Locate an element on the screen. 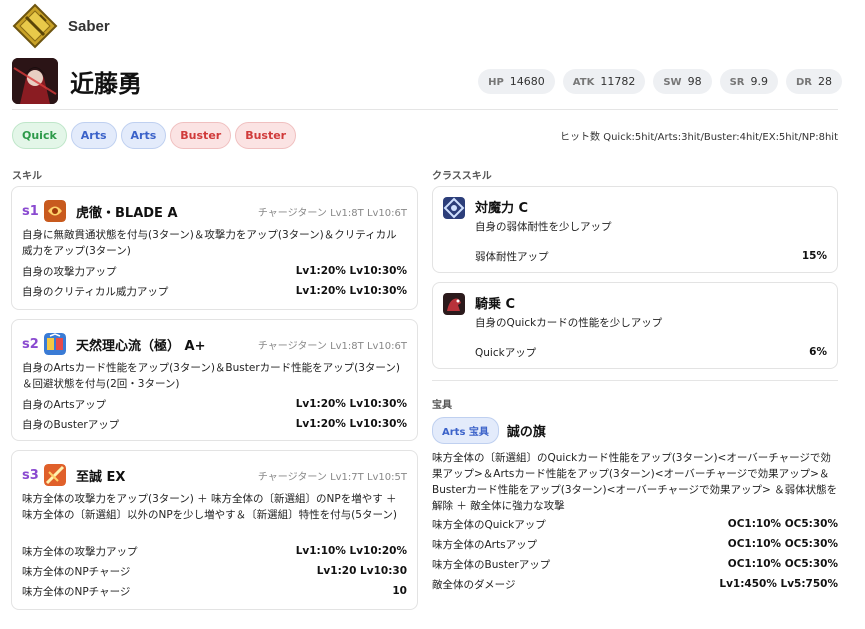 Image resolution: width=865 pixels, height=629 pixels. effect-value: Lv1:20 Lv10:30 is located at coordinates (361, 571).